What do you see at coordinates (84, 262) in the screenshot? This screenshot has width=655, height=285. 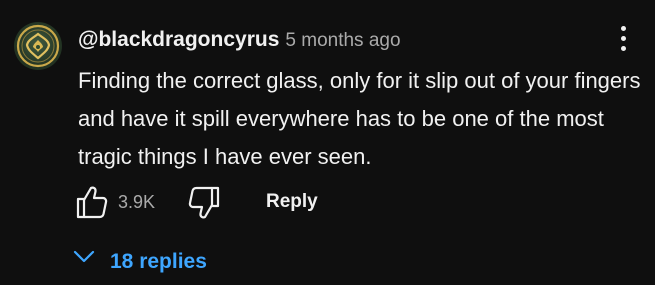 I see `chevron-down-icon` at bounding box center [84, 262].